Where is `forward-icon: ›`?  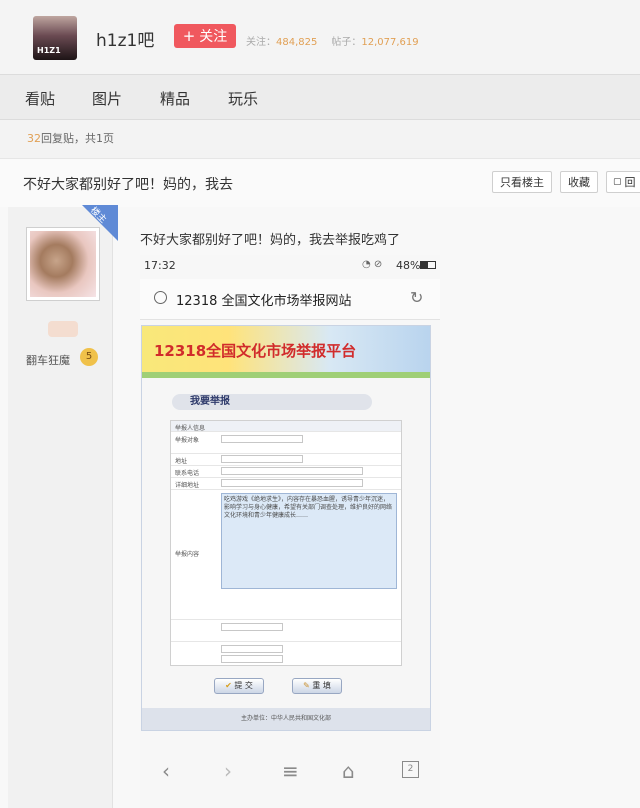
forward-icon: › is located at coordinates (228, 771).